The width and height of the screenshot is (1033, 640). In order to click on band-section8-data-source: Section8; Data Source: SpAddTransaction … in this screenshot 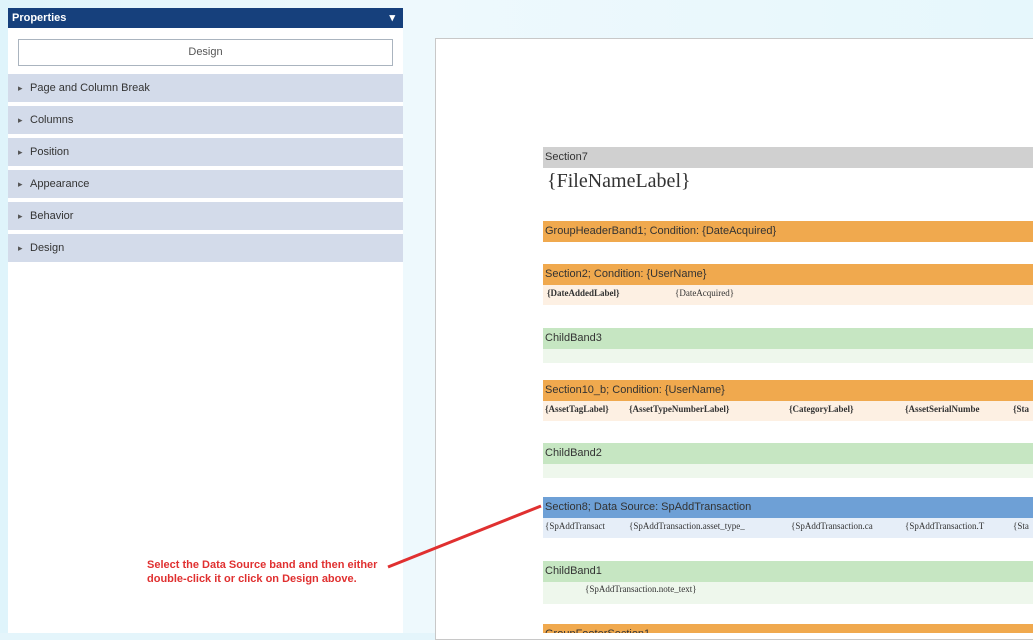, I will do `click(788, 517)`.